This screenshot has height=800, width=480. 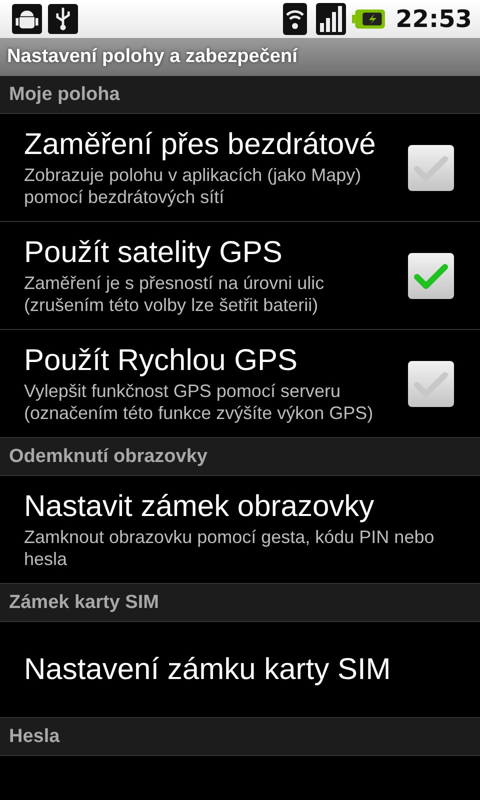 I want to click on signal-icon, so click(x=331, y=19).